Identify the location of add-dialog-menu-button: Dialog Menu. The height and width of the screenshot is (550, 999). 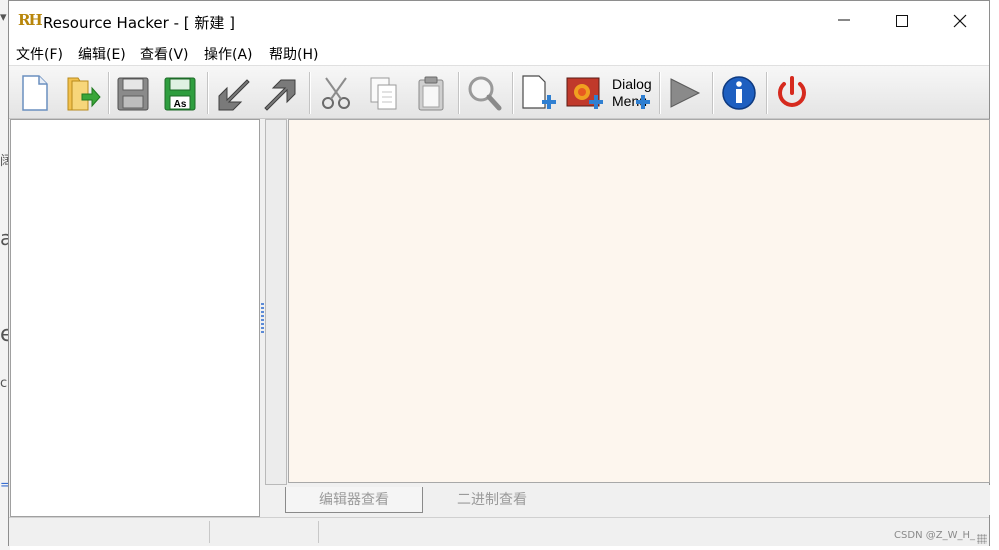
(634, 93).